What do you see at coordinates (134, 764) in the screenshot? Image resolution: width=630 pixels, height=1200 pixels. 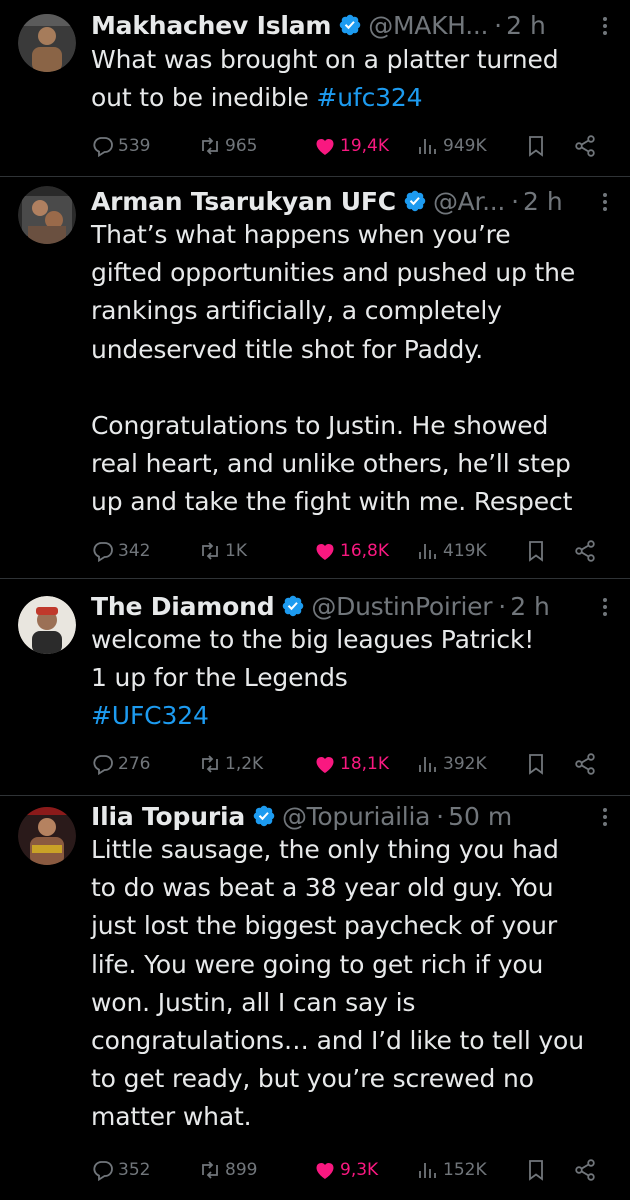 I see `reply-count: 276` at bounding box center [134, 764].